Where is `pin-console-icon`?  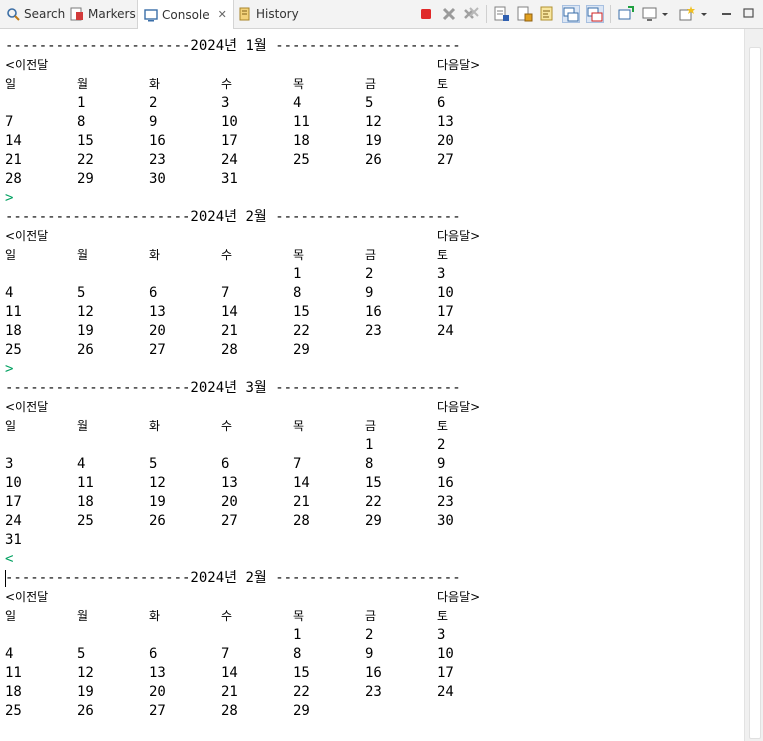 pin-console-icon is located at coordinates (626, 14).